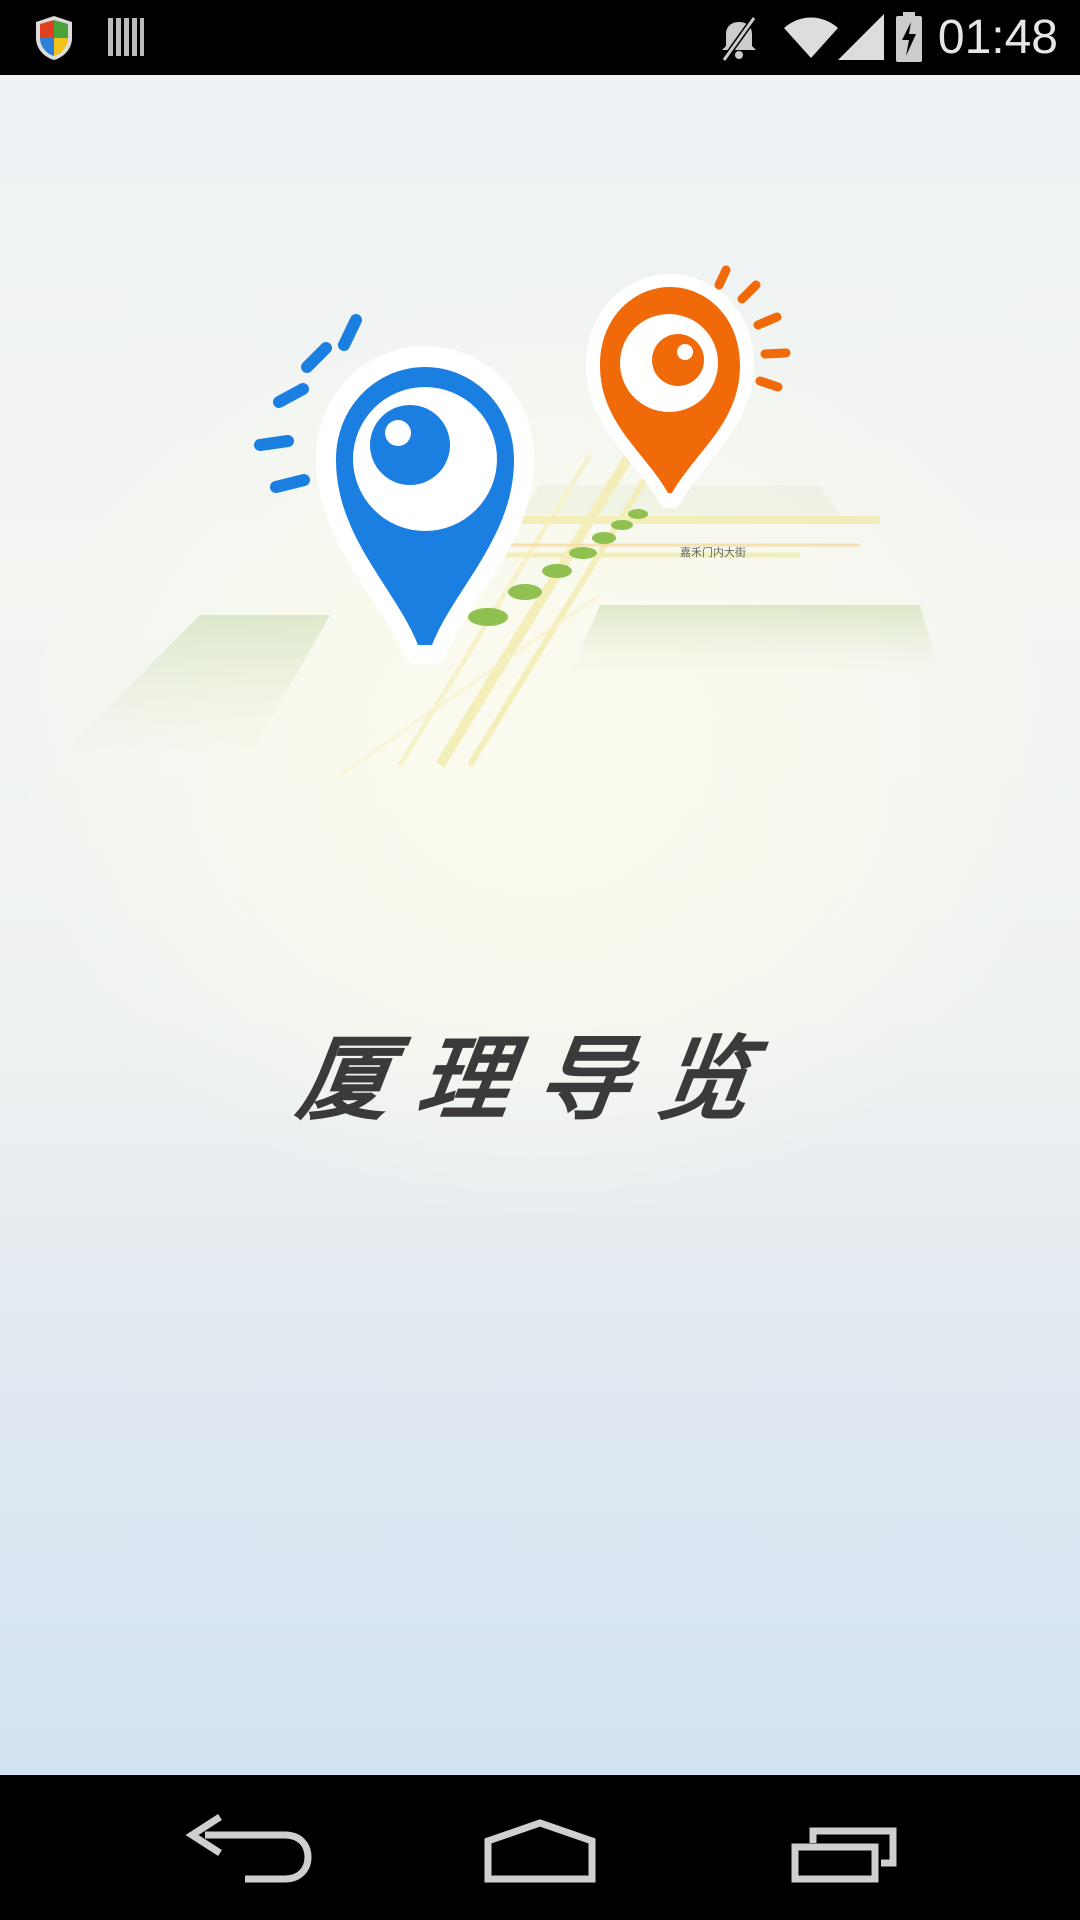  Describe the element at coordinates (861, 37) in the screenshot. I see `signal-icon` at that location.